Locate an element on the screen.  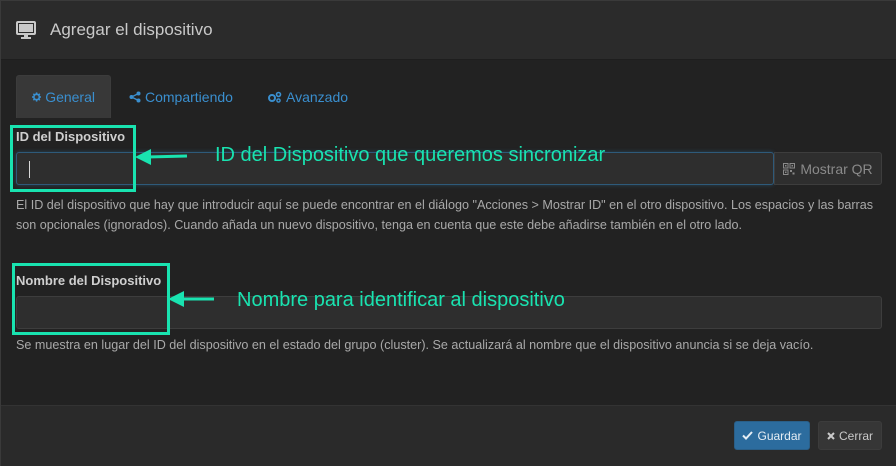
annotation-arrow-device-id is located at coordinates (161, 157).